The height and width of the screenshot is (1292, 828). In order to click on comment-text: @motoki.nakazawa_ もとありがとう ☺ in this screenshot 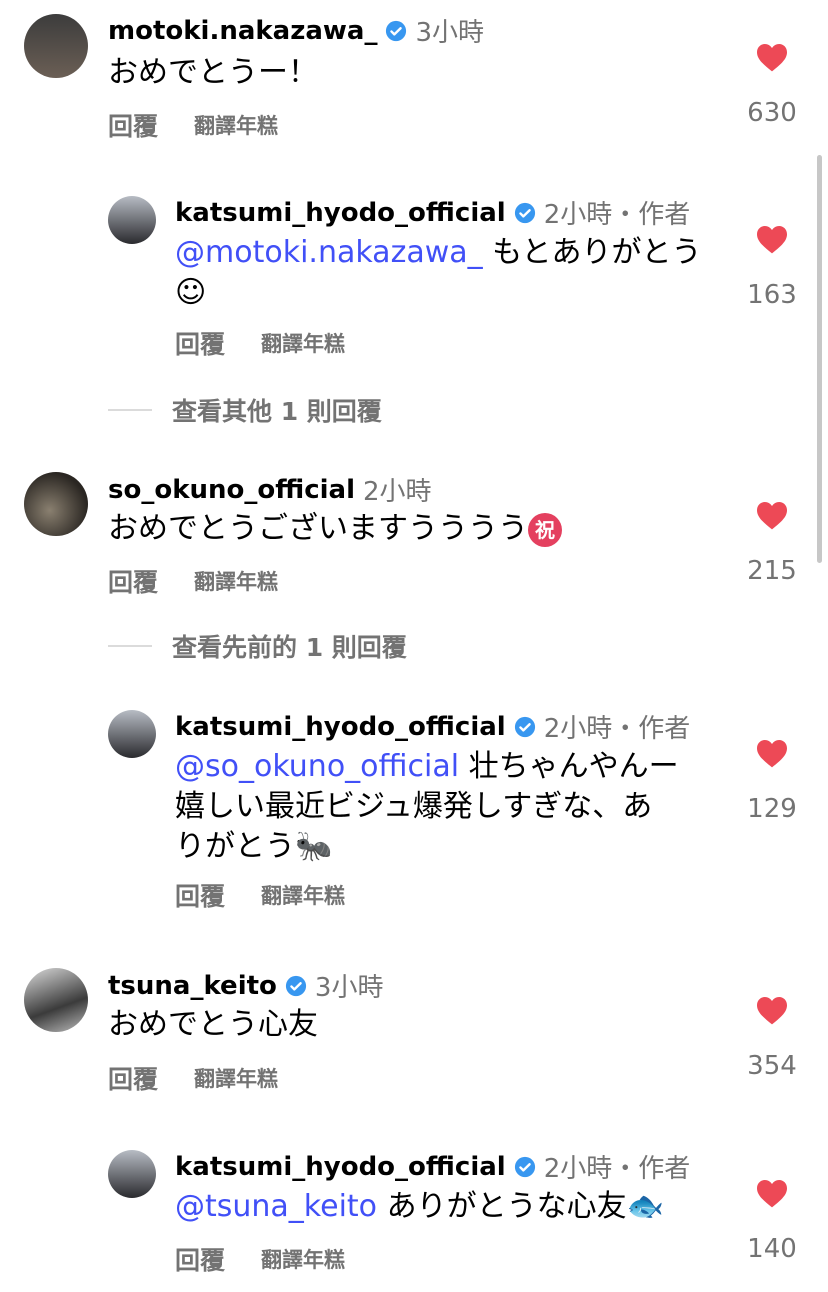, I will do `click(455, 273)`.